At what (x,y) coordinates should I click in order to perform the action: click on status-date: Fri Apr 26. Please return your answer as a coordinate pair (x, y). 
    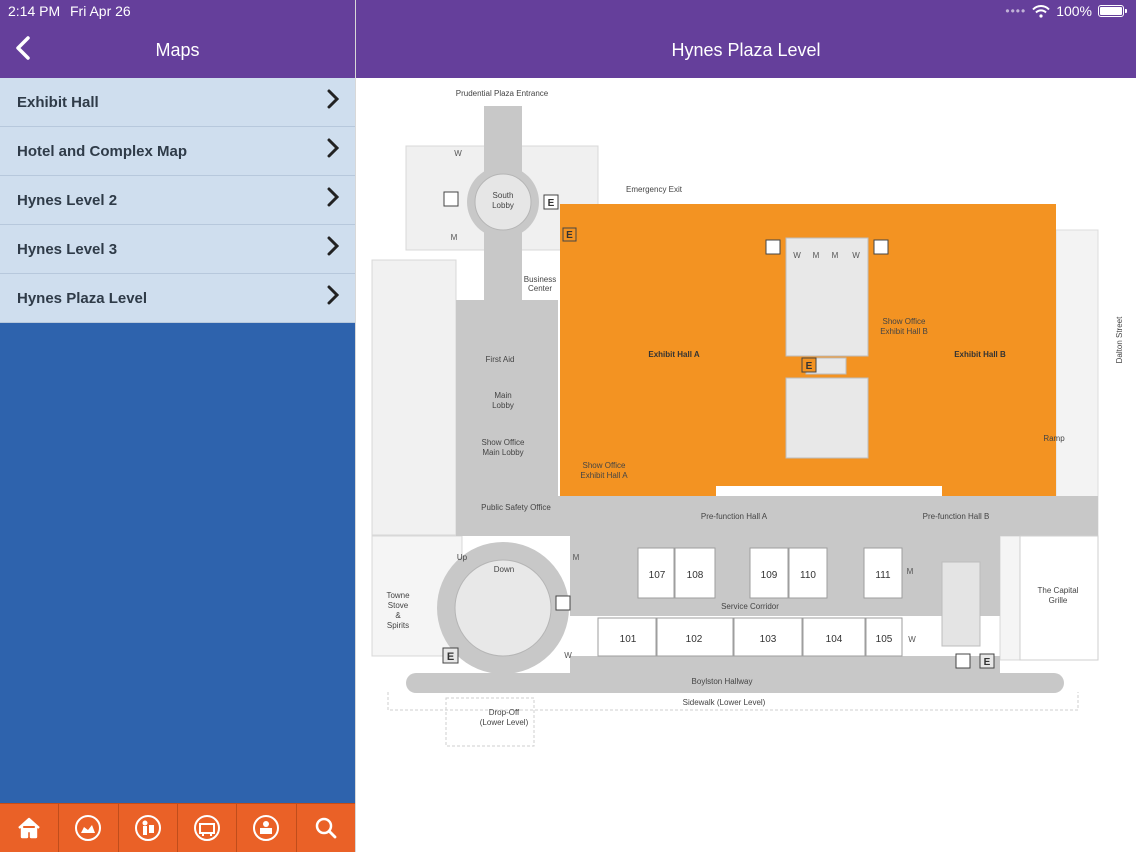
    Looking at the image, I should click on (100, 11).